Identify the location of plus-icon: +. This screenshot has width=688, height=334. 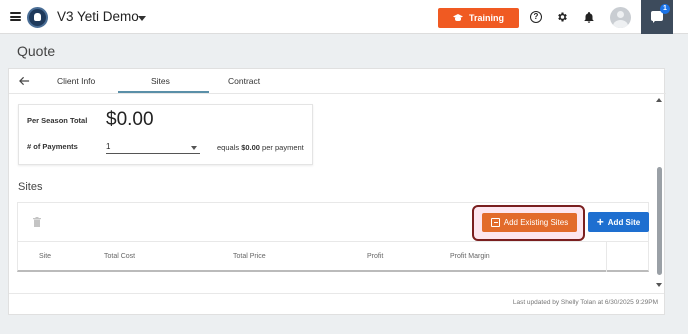
(600, 222).